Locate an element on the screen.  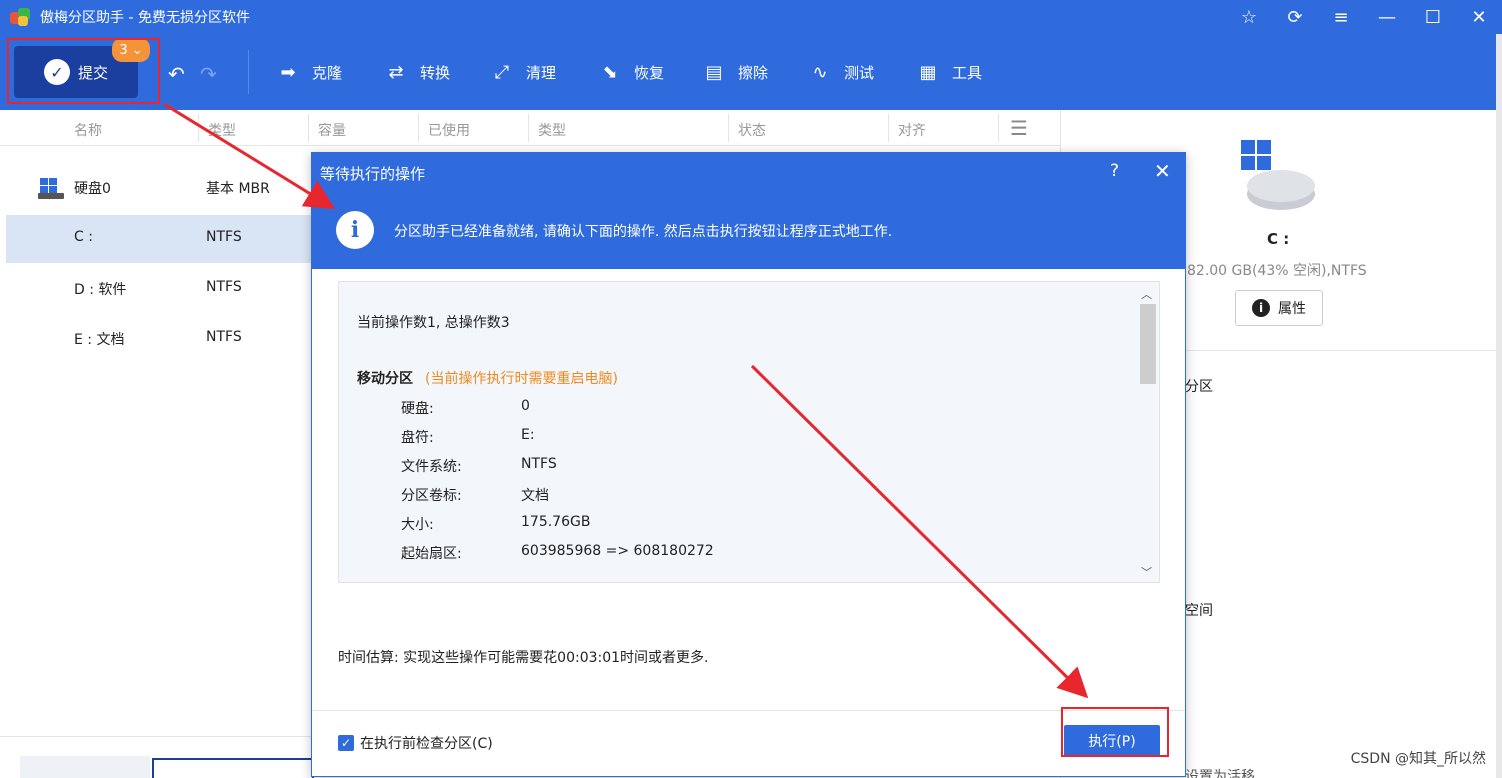
detail-label: 硬盘: is located at coordinates (417, 409).